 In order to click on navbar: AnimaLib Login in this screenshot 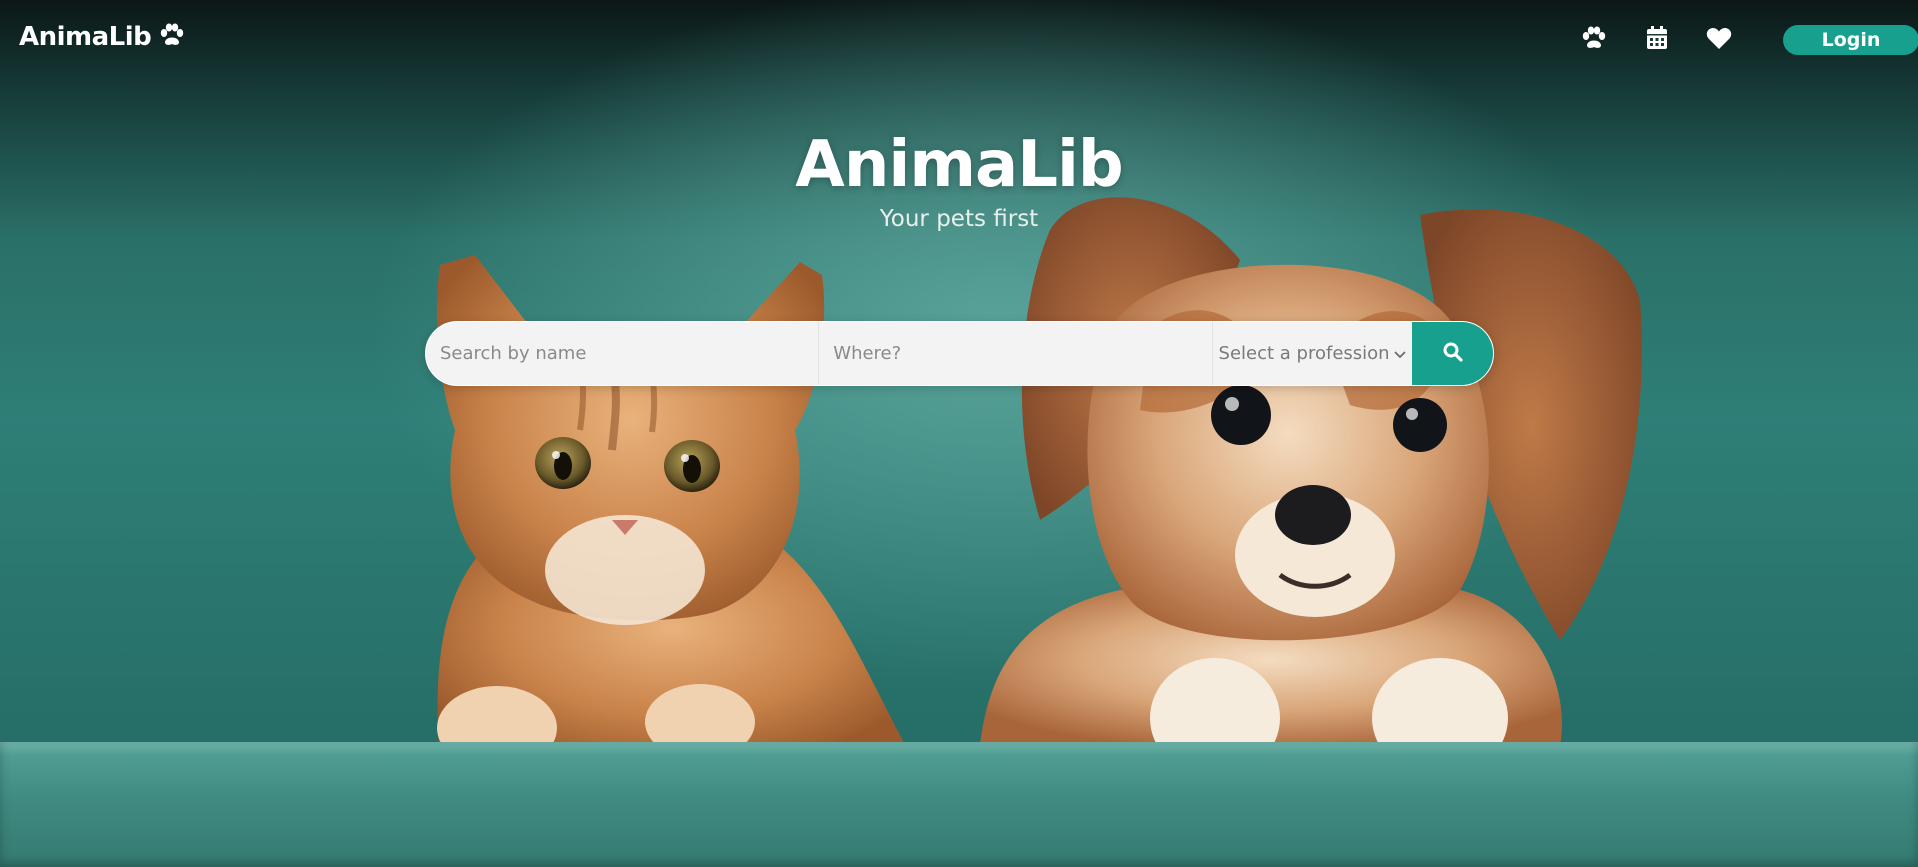, I will do `click(959, 39)`.